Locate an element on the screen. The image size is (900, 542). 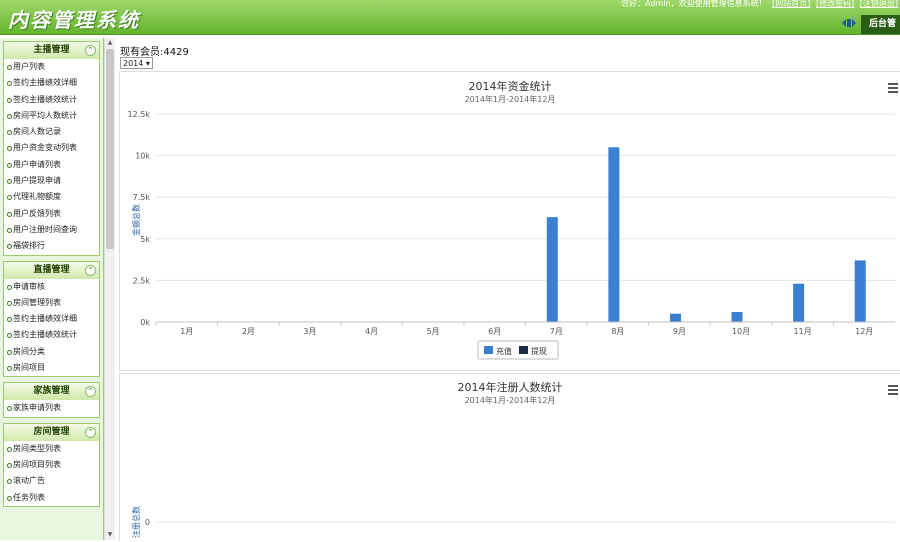
sidebar-group-family: 家族管理 ⌃ 家族申请列表 is located at coordinates (51, 400).